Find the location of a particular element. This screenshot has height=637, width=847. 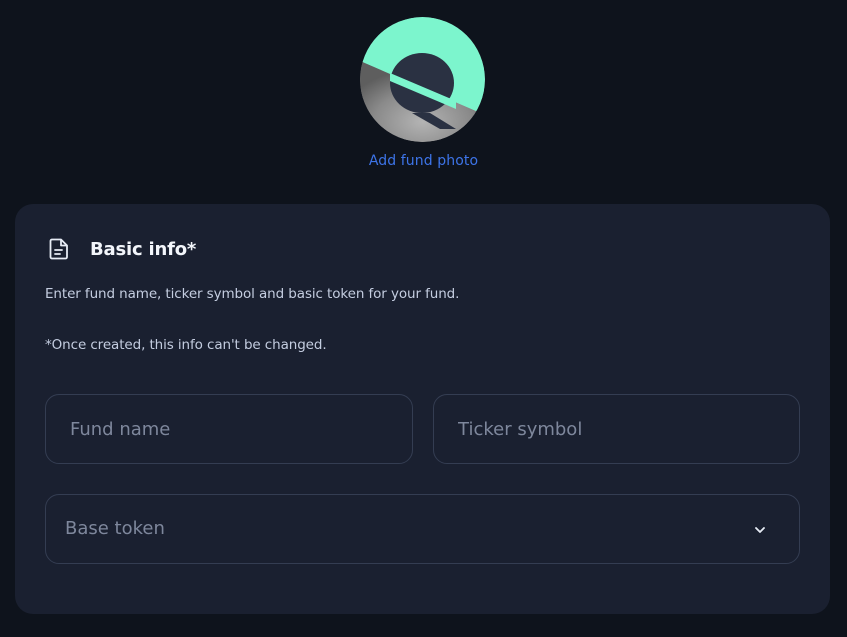

fund-photo-avatar is located at coordinates (422, 79).